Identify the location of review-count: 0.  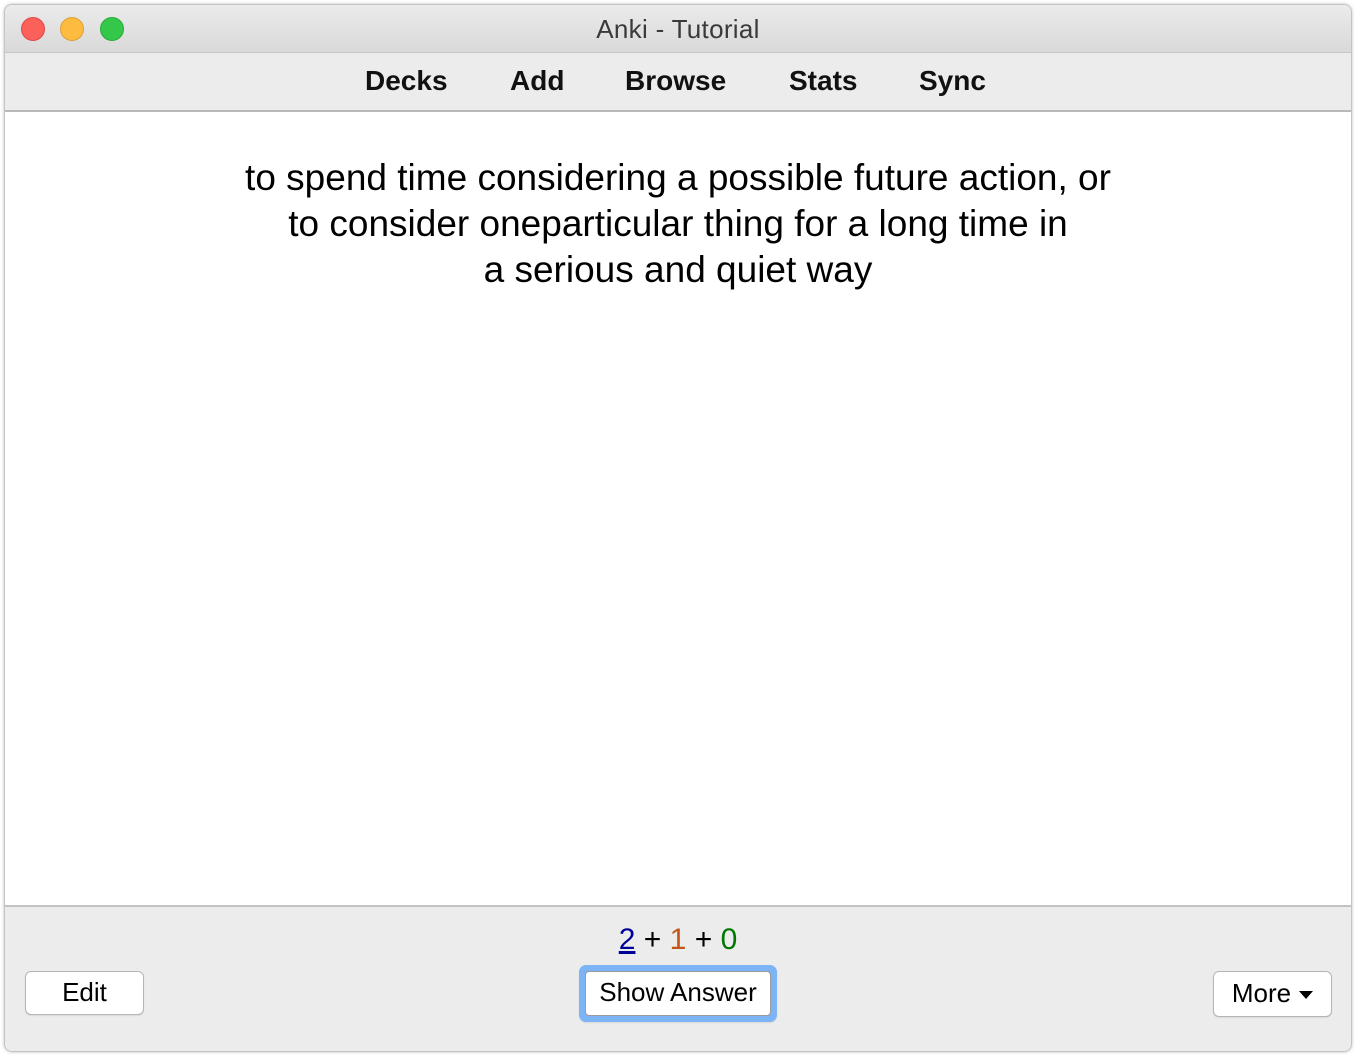
(729, 939).